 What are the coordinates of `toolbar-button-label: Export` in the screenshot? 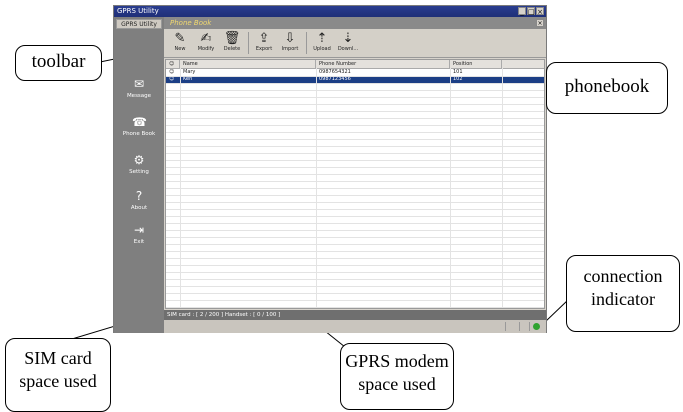 It's located at (264, 49).